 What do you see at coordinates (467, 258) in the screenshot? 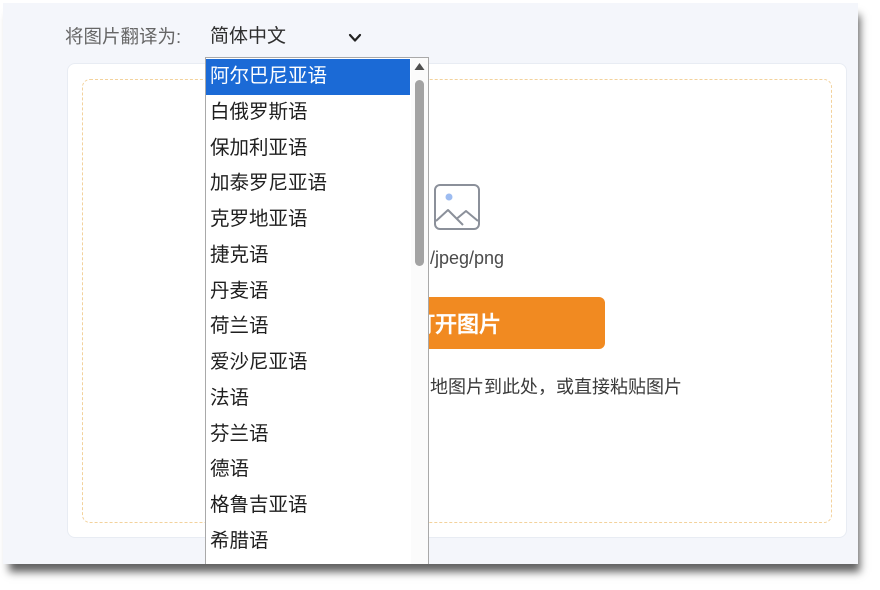
I see `supported-formats-text: /jpeg/png` at bounding box center [467, 258].